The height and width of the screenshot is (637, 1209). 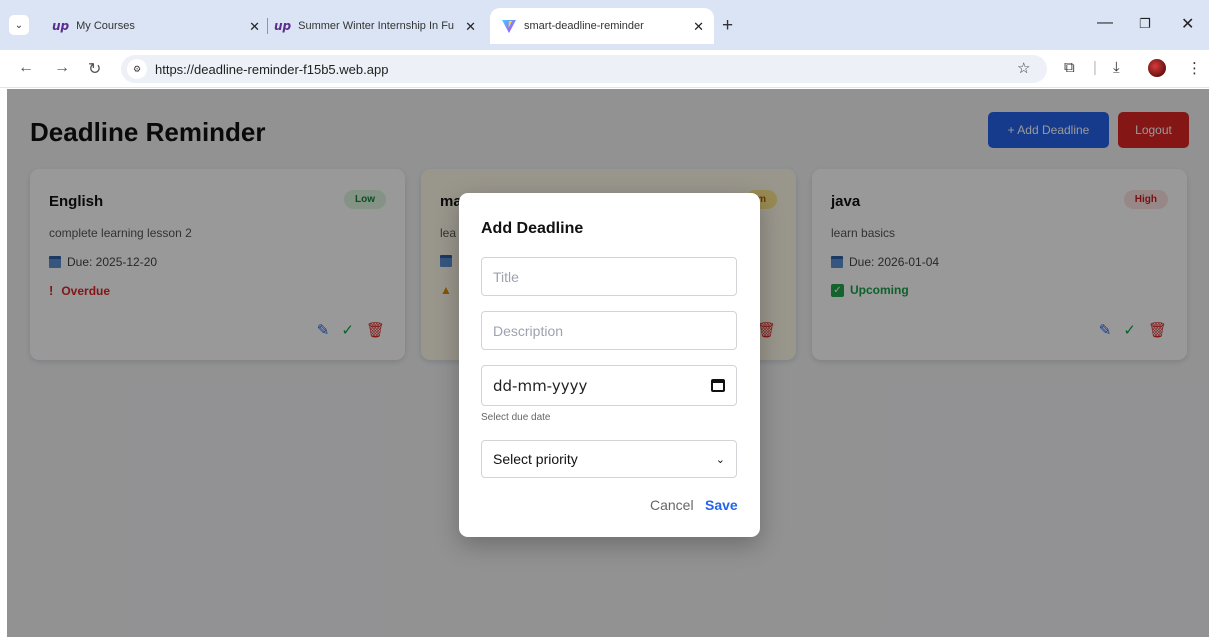 I want to click on vite-icon, so click(x=509, y=26).